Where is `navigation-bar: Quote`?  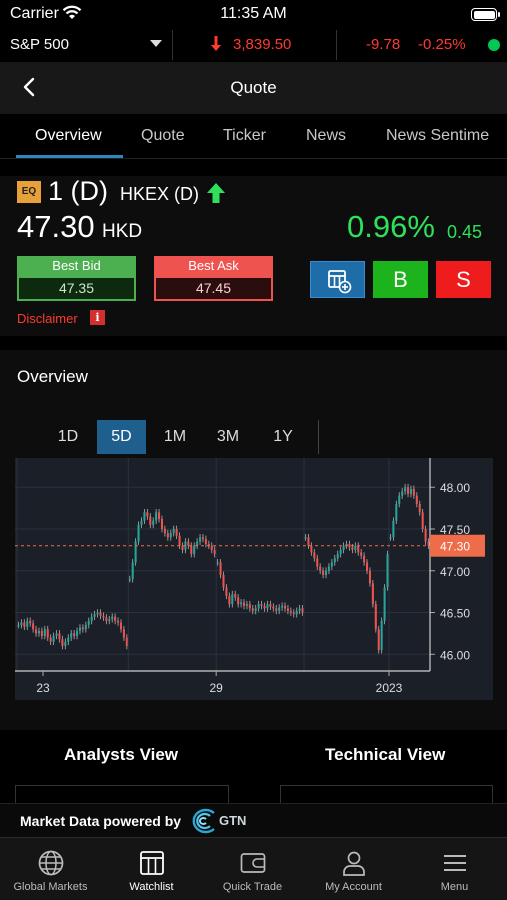
navigation-bar: Quote is located at coordinates (253, 88).